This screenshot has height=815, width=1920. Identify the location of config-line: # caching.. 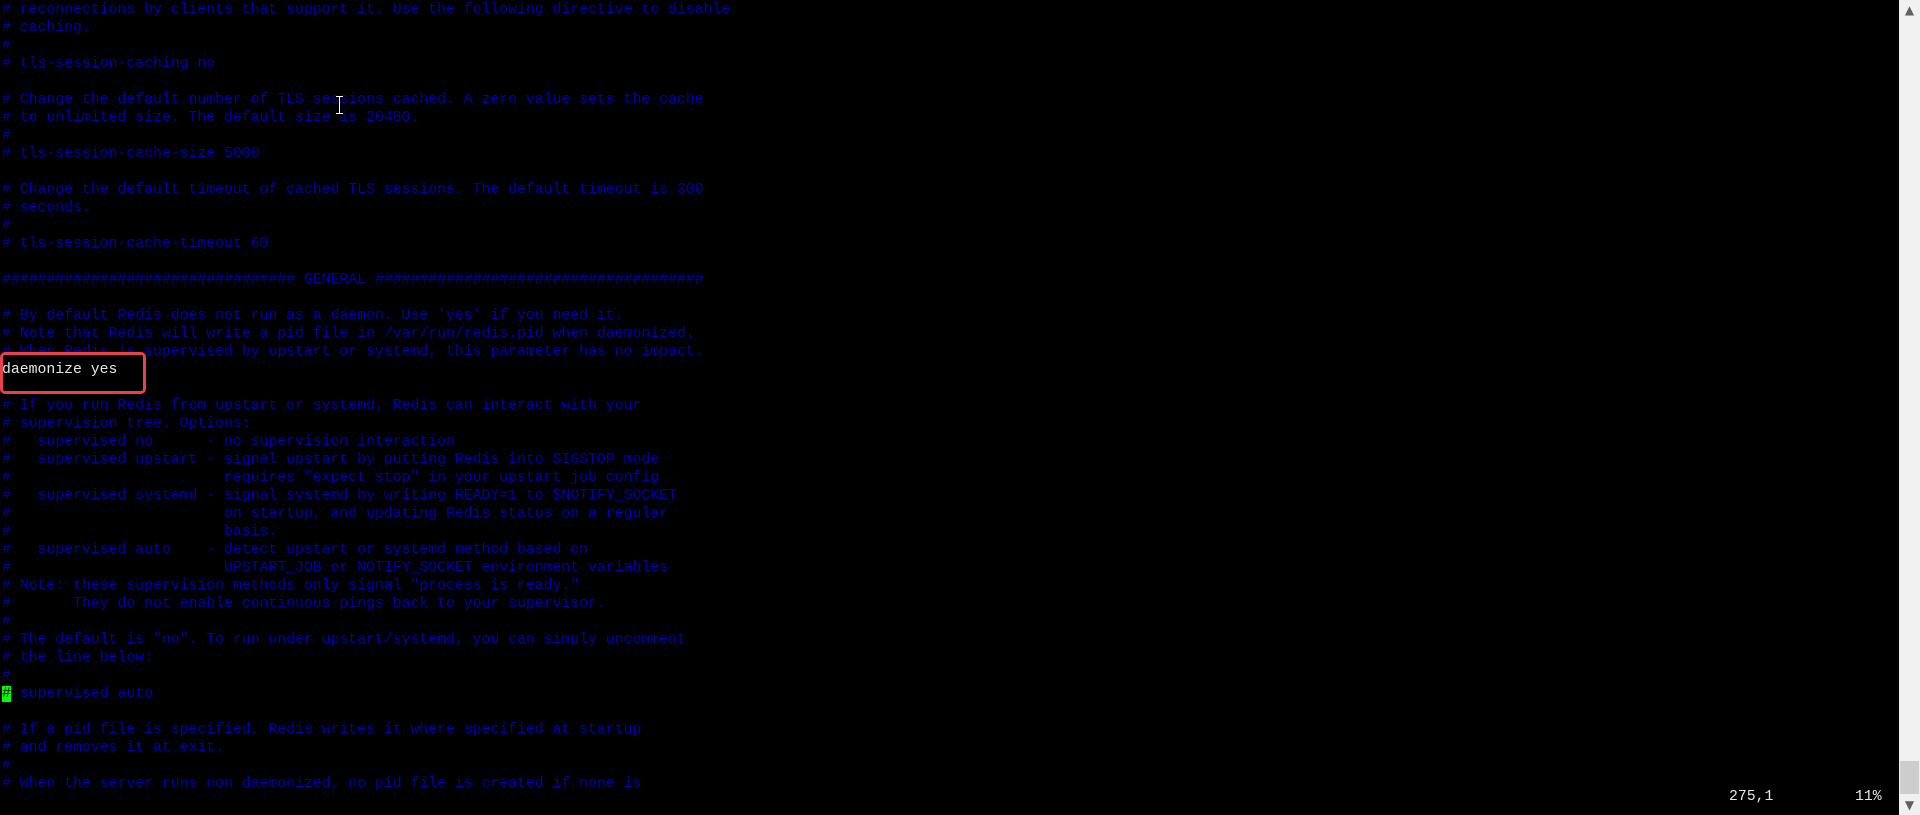
(46, 28).